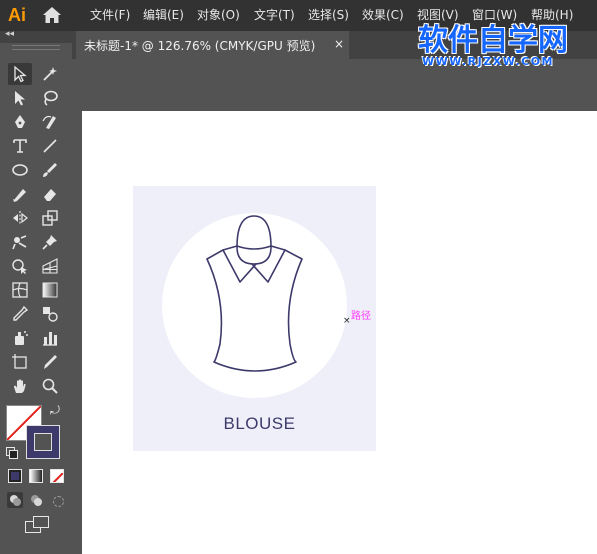 Image resolution: width=597 pixels, height=554 pixels. What do you see at coordinates (9, 34) in the screenshot?
I see `collapse-icon: ◂◂` at bounding box center [9, 34].